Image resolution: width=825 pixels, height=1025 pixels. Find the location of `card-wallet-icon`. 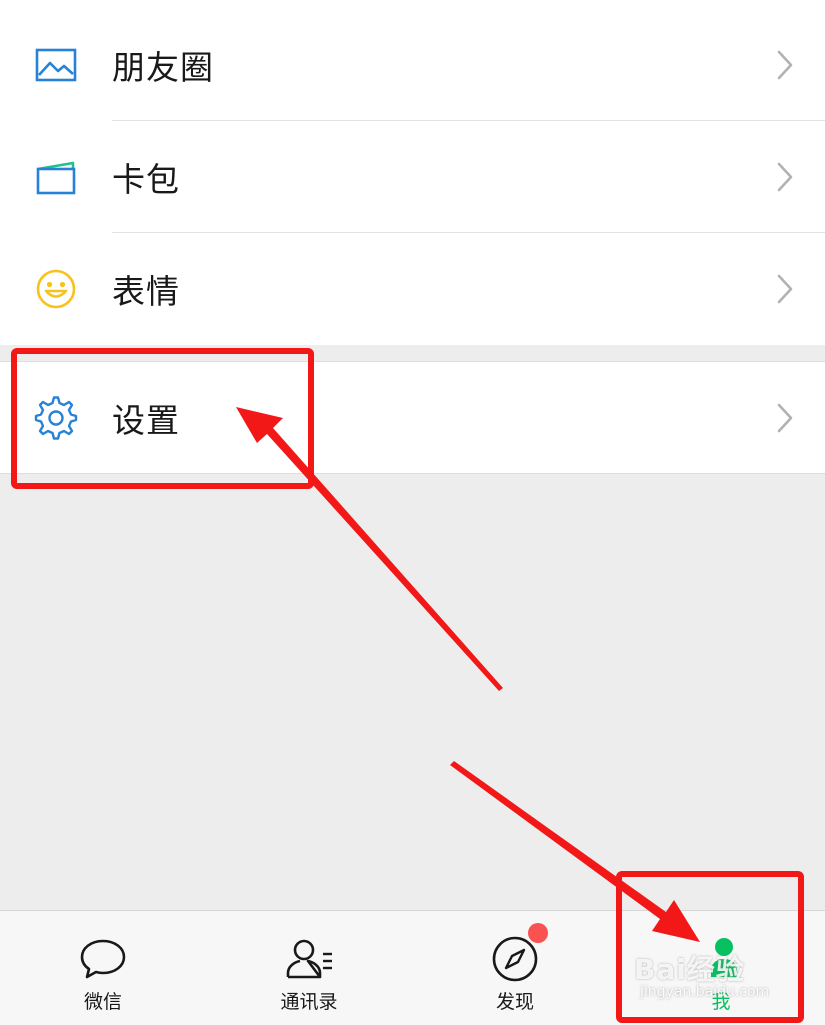

card-wallet-icon is located at coordinates (56, 177).